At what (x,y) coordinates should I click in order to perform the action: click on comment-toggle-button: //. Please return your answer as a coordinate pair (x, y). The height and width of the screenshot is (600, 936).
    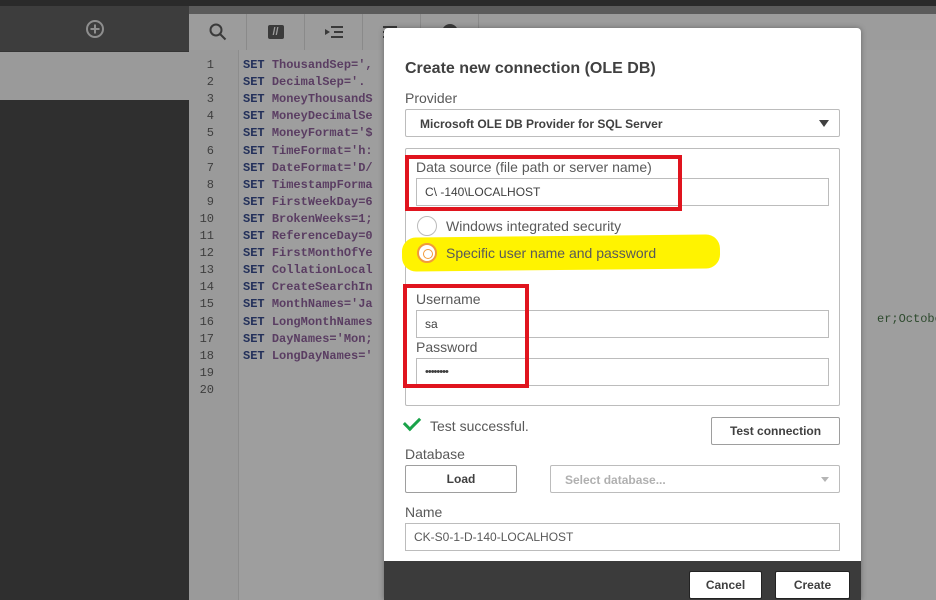
    Looking at the image, I should click on (276, 32).